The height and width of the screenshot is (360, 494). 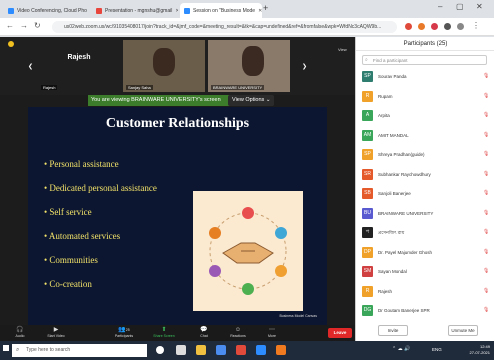 I want to click on left-arrow-icon: ❮, so click(x=30, y=66).